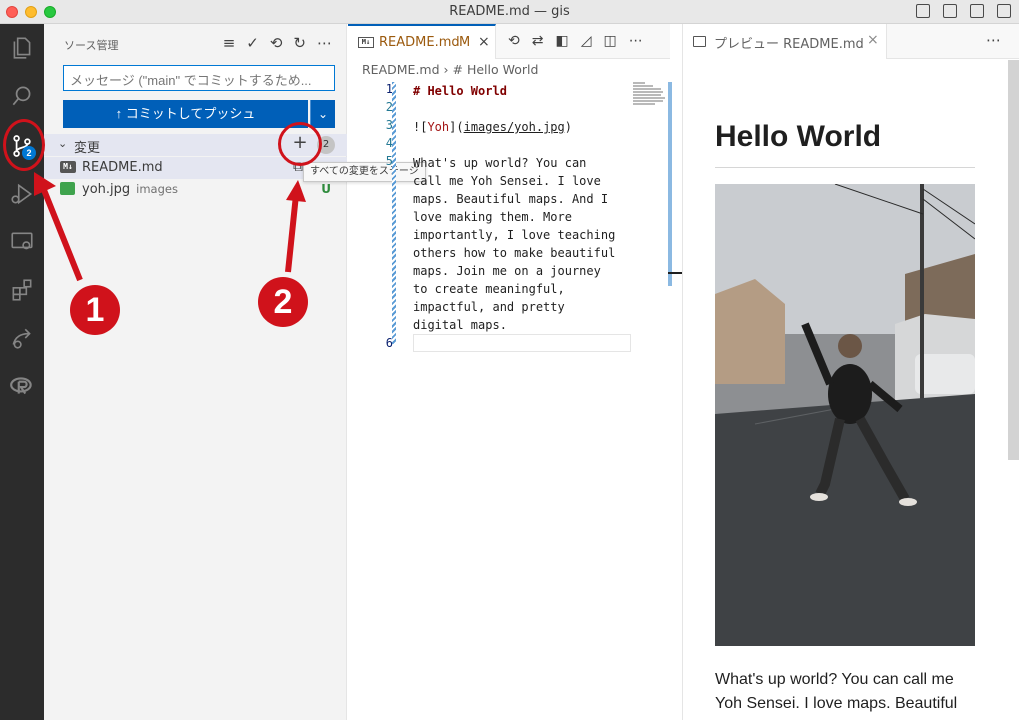  I want to click on timeline-icon: ⟲, so click(514, 41).